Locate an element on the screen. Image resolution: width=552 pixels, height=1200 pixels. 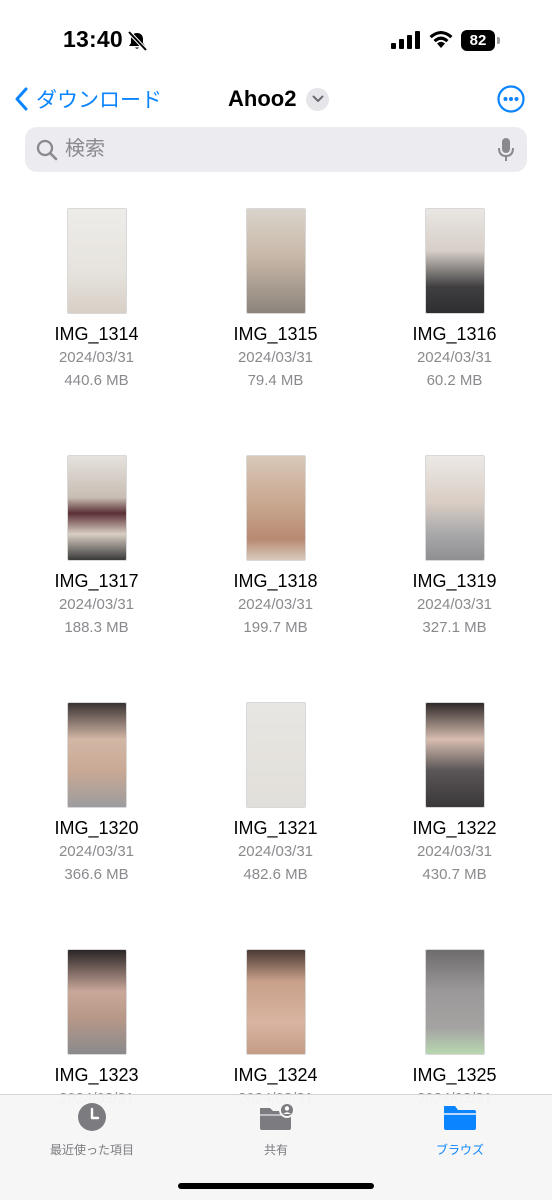
file-name: IMG_1317 is located at coordinates (96, 581).